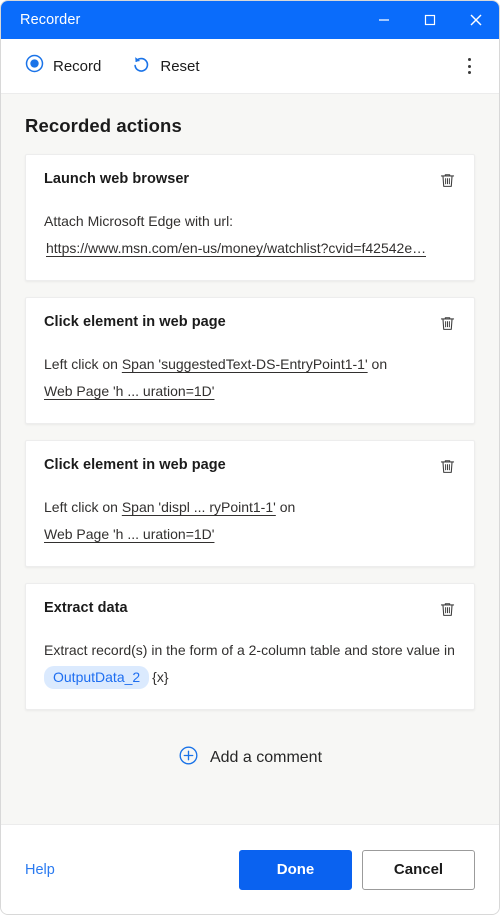 This screenshot has width=500, height=915. What do you see at coordinates (476, 20) in the screenshot?
I see `close-button` at bounding box center [476, 20].